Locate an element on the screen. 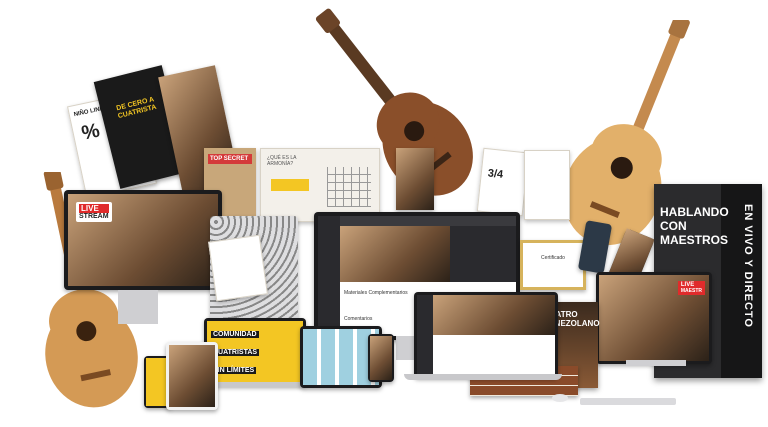 This screenshot has width=768, height=427. phone-center is located at coordinates (381, 358).